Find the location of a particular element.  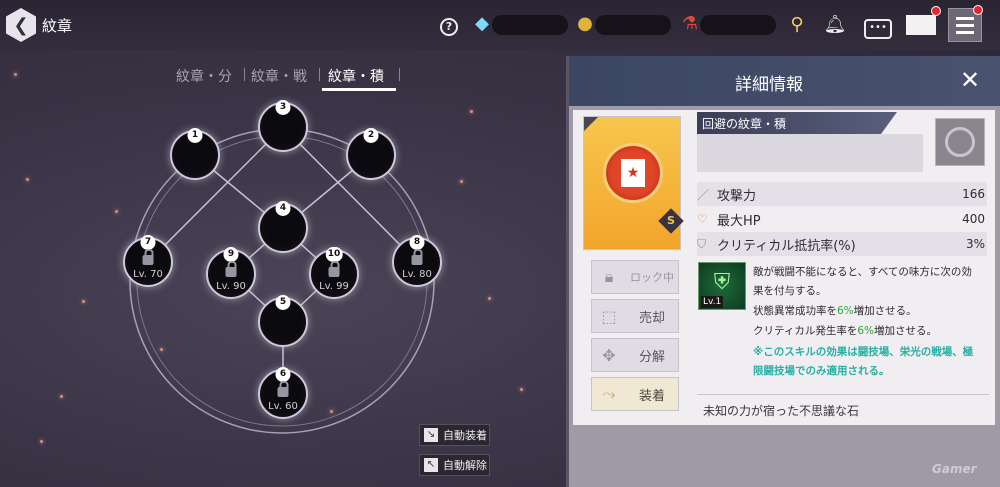

emblem-slot-9: 9 Lv. 90 is located at coordinates (231, 273).